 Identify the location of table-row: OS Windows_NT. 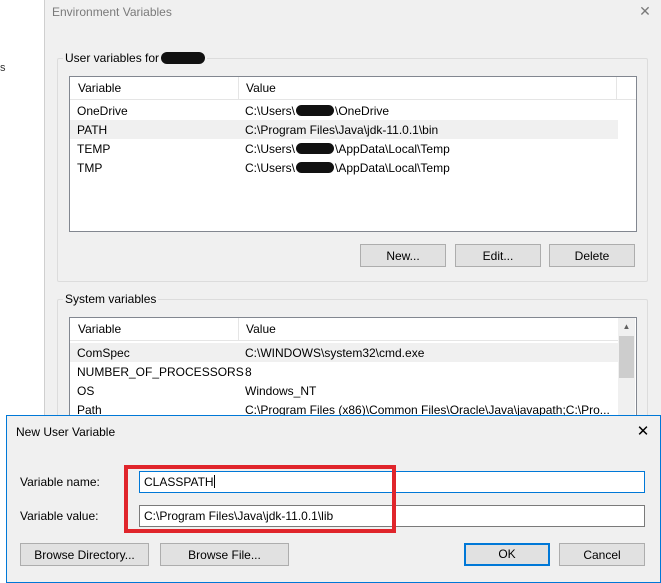
(344, 390).